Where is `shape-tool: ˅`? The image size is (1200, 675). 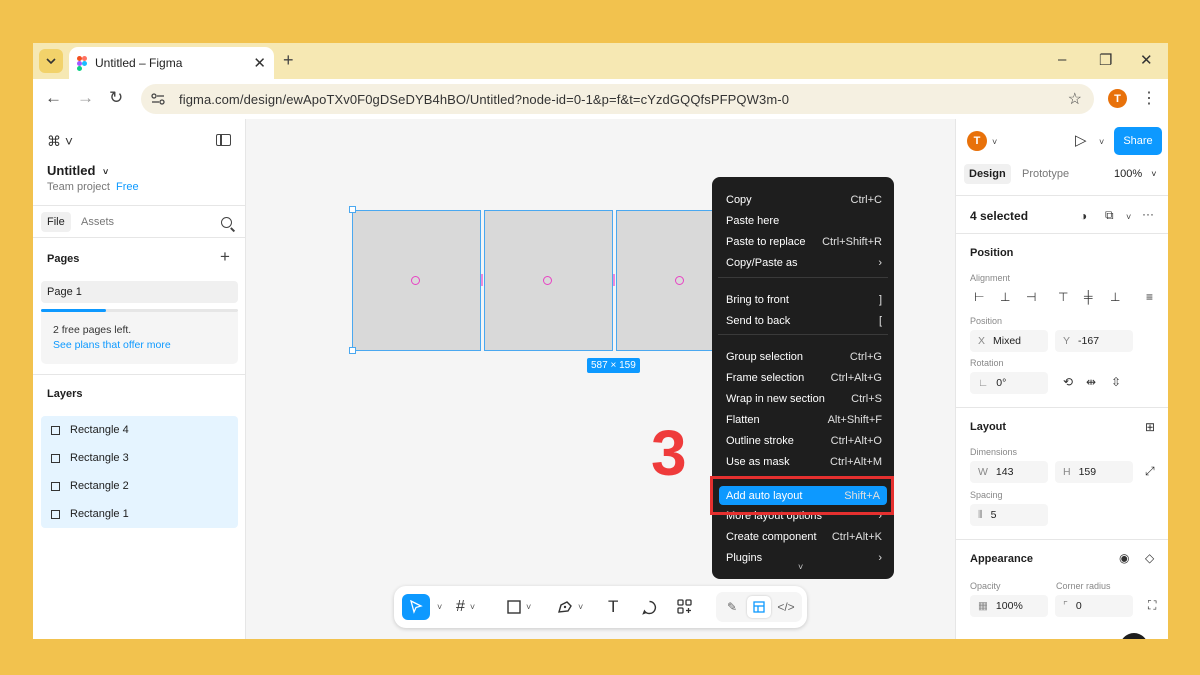 shape-tool: ˅ is located at coordinates (519, 607).